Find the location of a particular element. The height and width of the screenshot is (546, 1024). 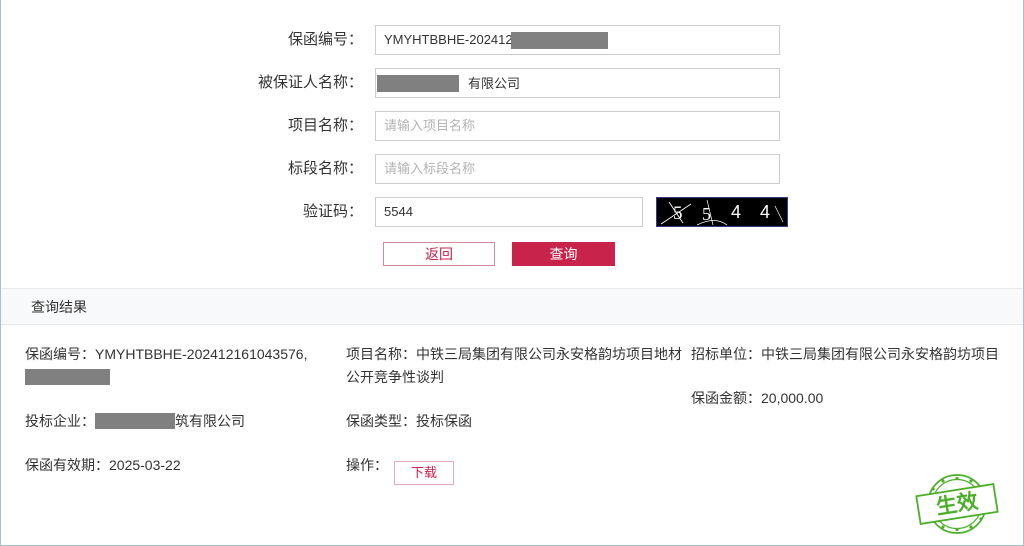

result-bidder: 投标企业： 筑有限公司 is located at coordinates (185, 421).